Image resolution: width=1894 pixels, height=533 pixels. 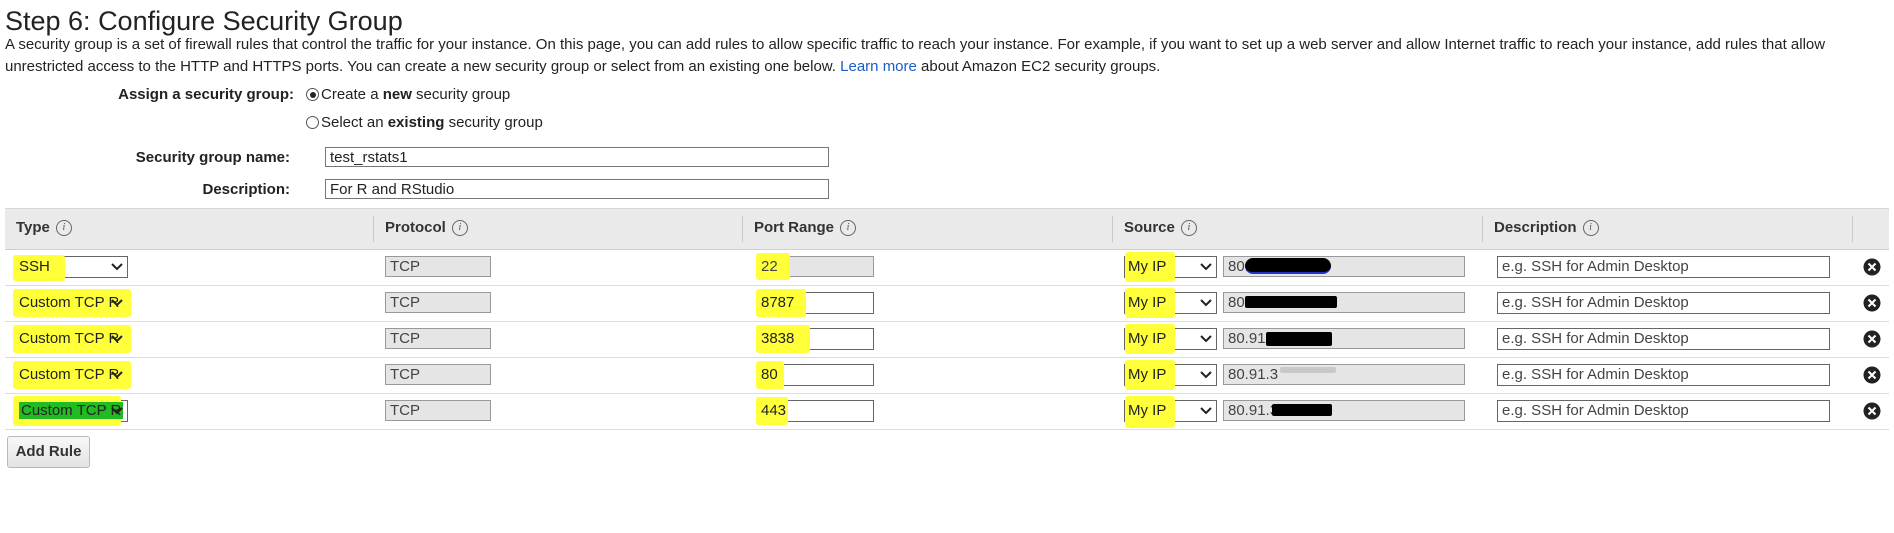 I want to click on group-description-input: For R and RStudio, so click(x=577, y=189).